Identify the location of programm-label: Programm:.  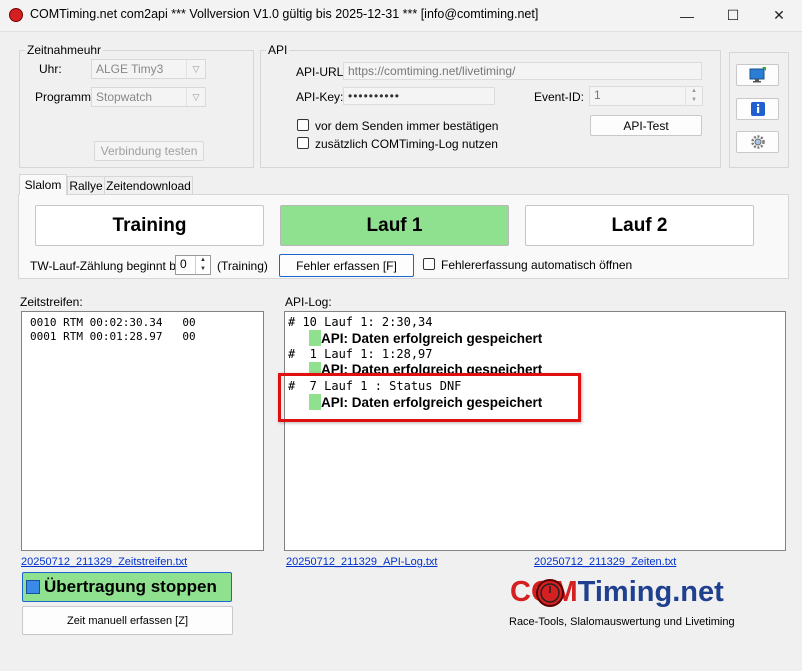
(65, 97).